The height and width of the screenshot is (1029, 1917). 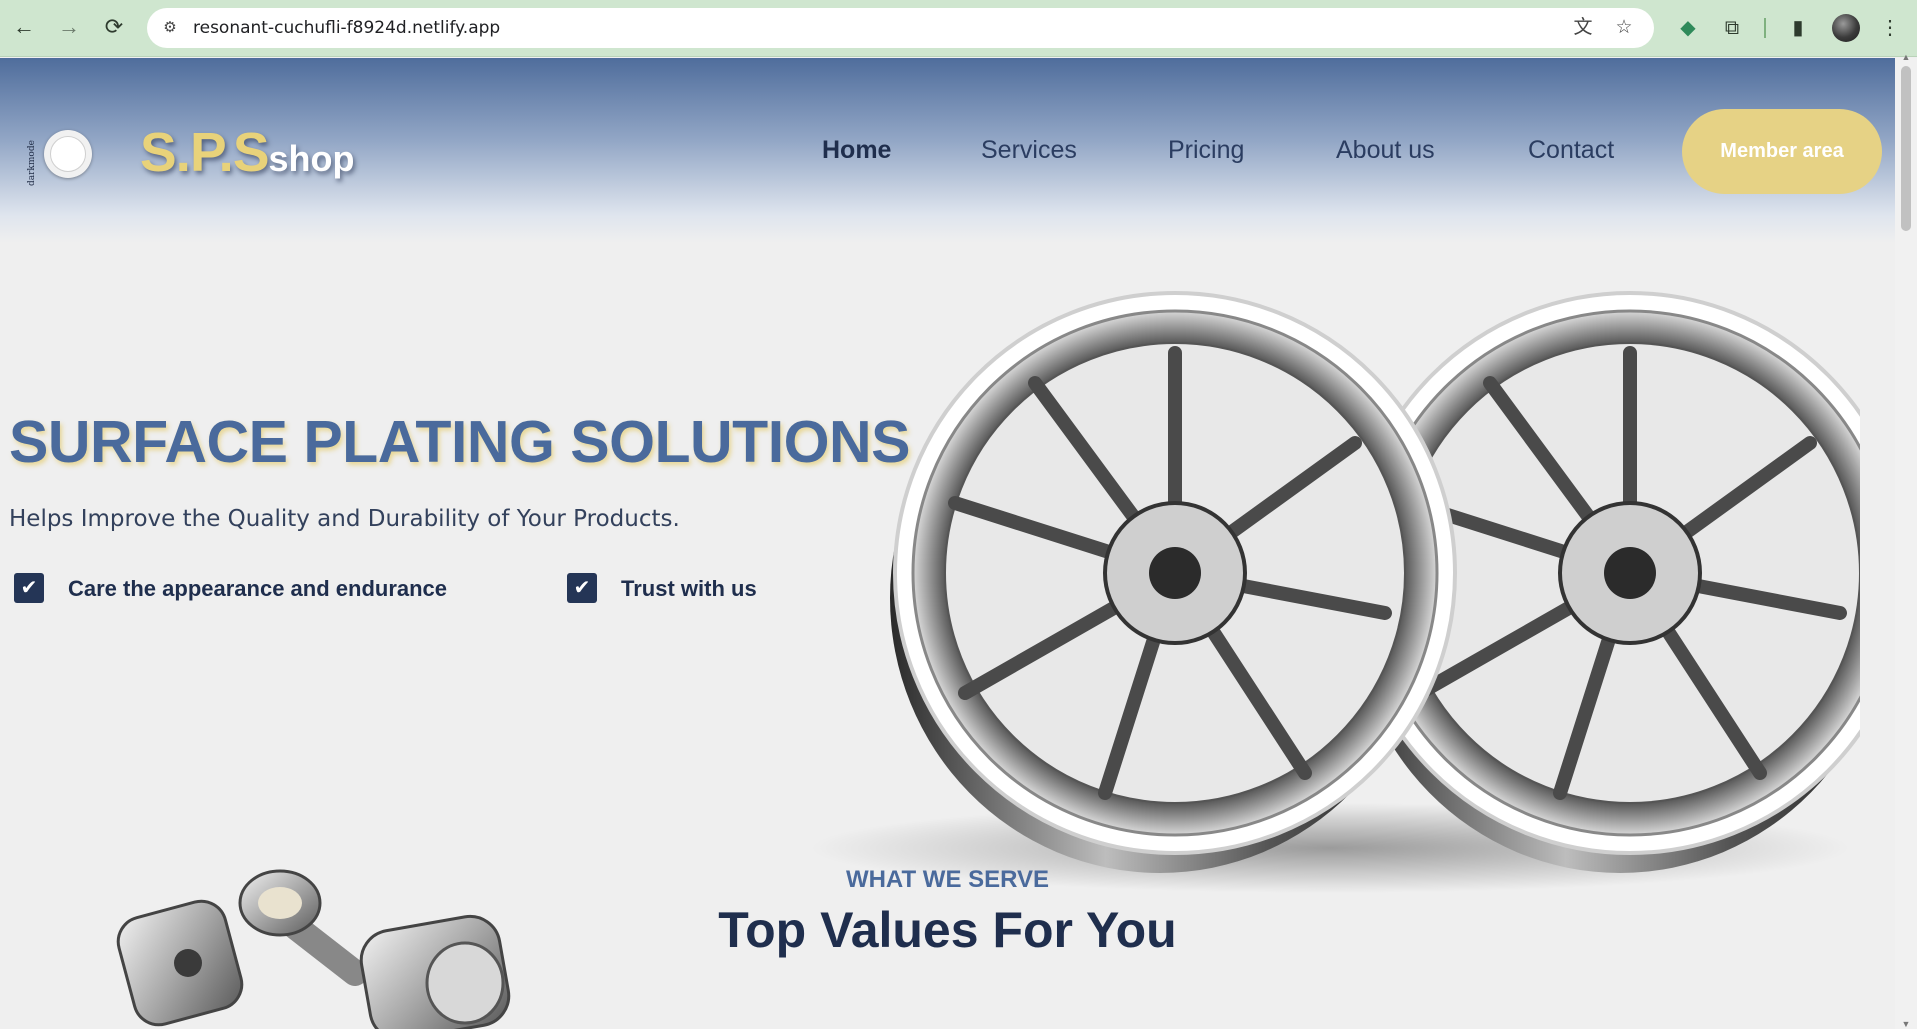 What do you see at coordinates (1385, 150) in the screenshot?
I see `nav-about-us: About us` at bounding box center [1385, 150].